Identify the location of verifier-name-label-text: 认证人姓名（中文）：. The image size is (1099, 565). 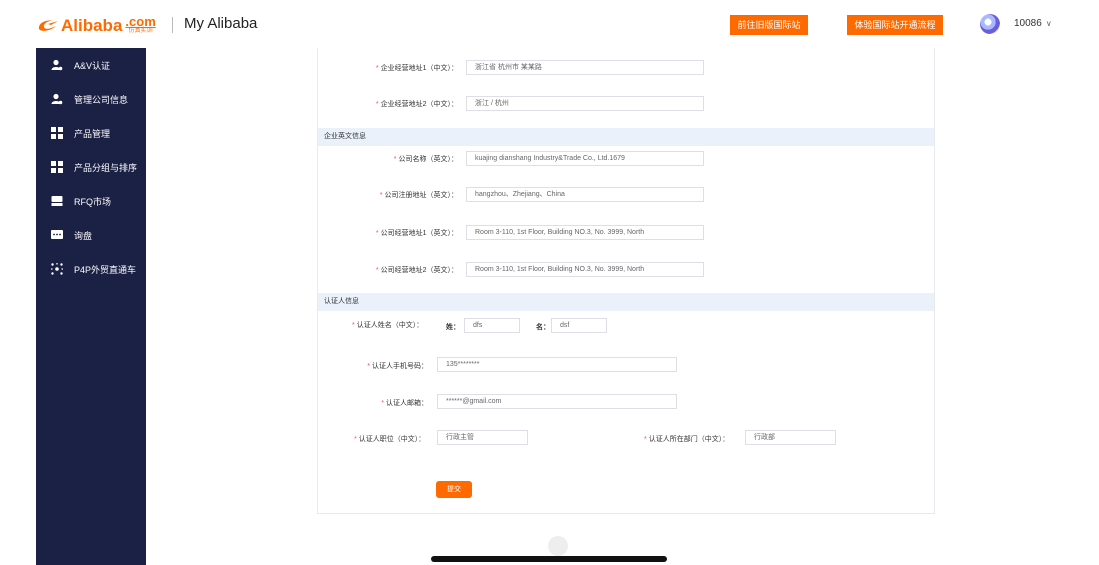
(390, 325).